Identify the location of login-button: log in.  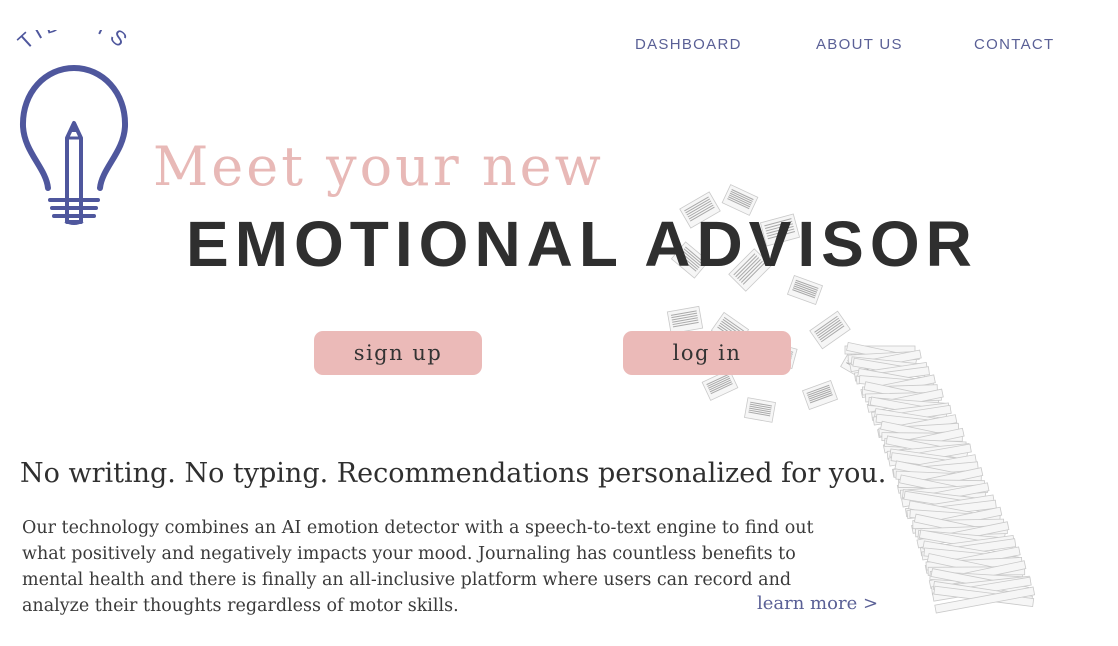
(707, 353).